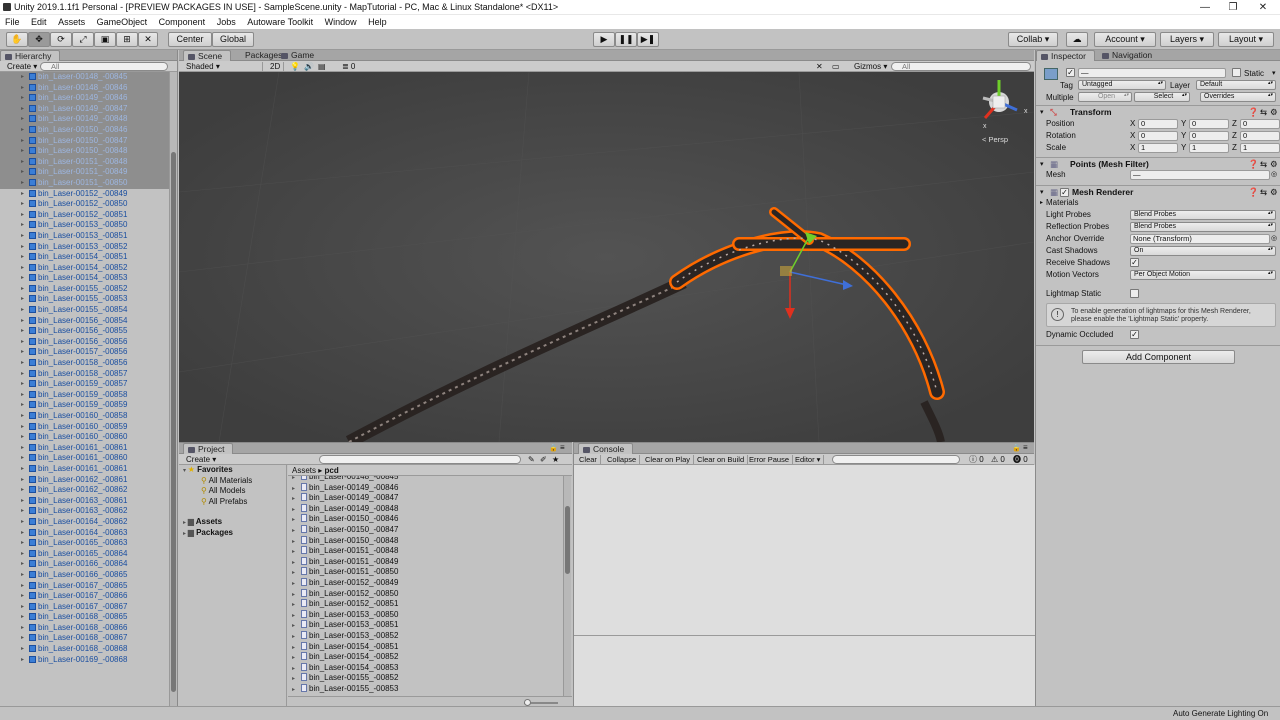 The height and width of the screenshot is (720, 1280). Describe the element at coordinates (377, 22) in the screenshot. I see `menu-help: Help` at that location.